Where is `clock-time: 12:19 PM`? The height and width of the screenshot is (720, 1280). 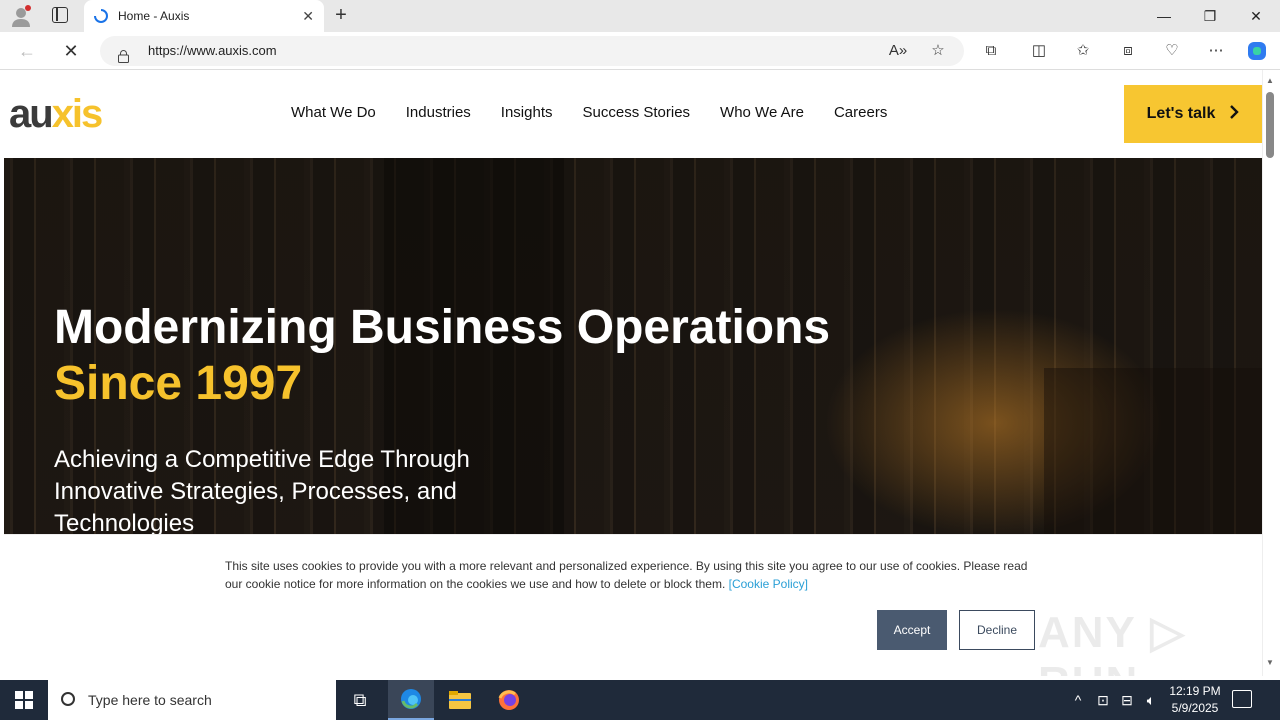
clock-time: 12:19 PM is located at coordinates (1195, 691).